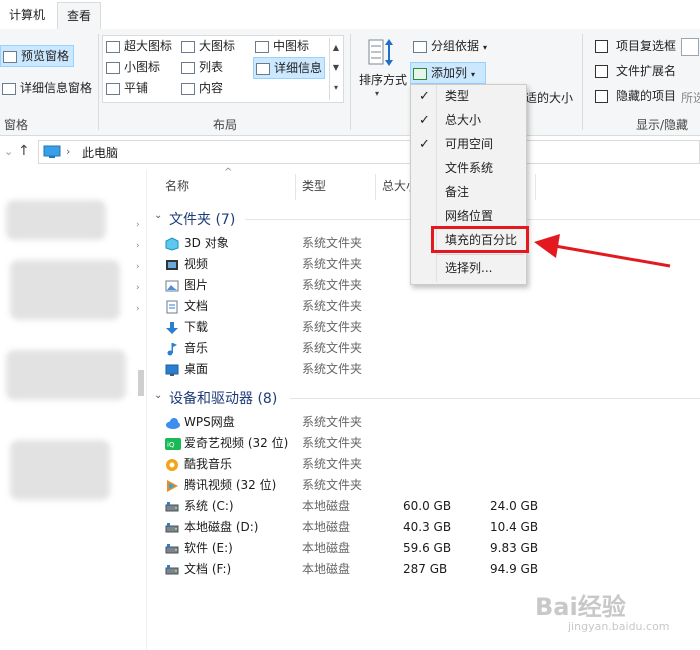 Image resolution: width=700 pixels, height=650 pixels. Describe the element at coordinates (690, 98) in the screenshot. I see `hide-selected-button: 所选` at that location.